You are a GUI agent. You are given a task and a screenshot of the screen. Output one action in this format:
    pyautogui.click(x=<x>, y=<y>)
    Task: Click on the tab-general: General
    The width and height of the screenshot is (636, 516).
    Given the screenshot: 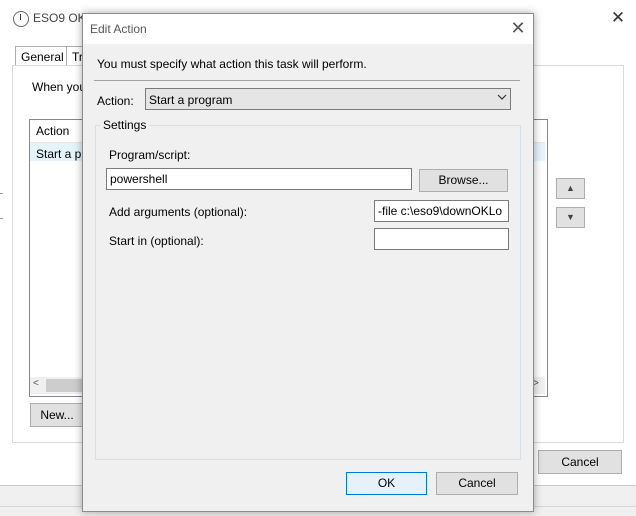 What is the action you would take?
    pyautogui.click(x=42, y=56)
    